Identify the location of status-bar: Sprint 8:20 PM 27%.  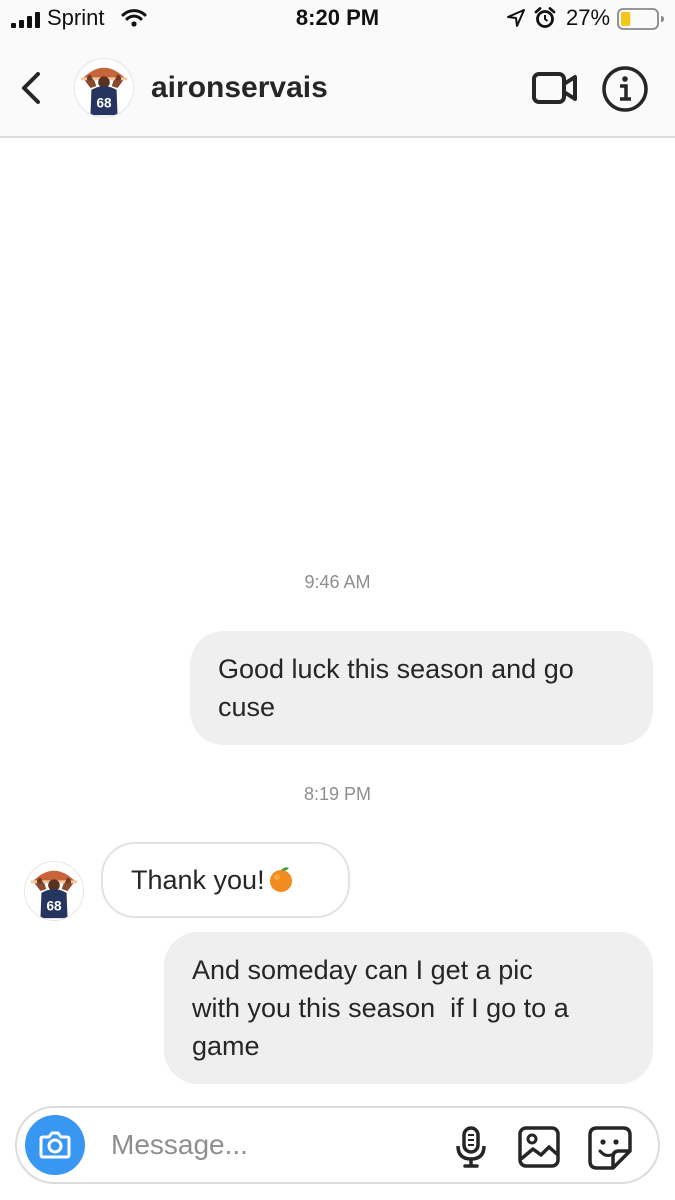
(337, 20).